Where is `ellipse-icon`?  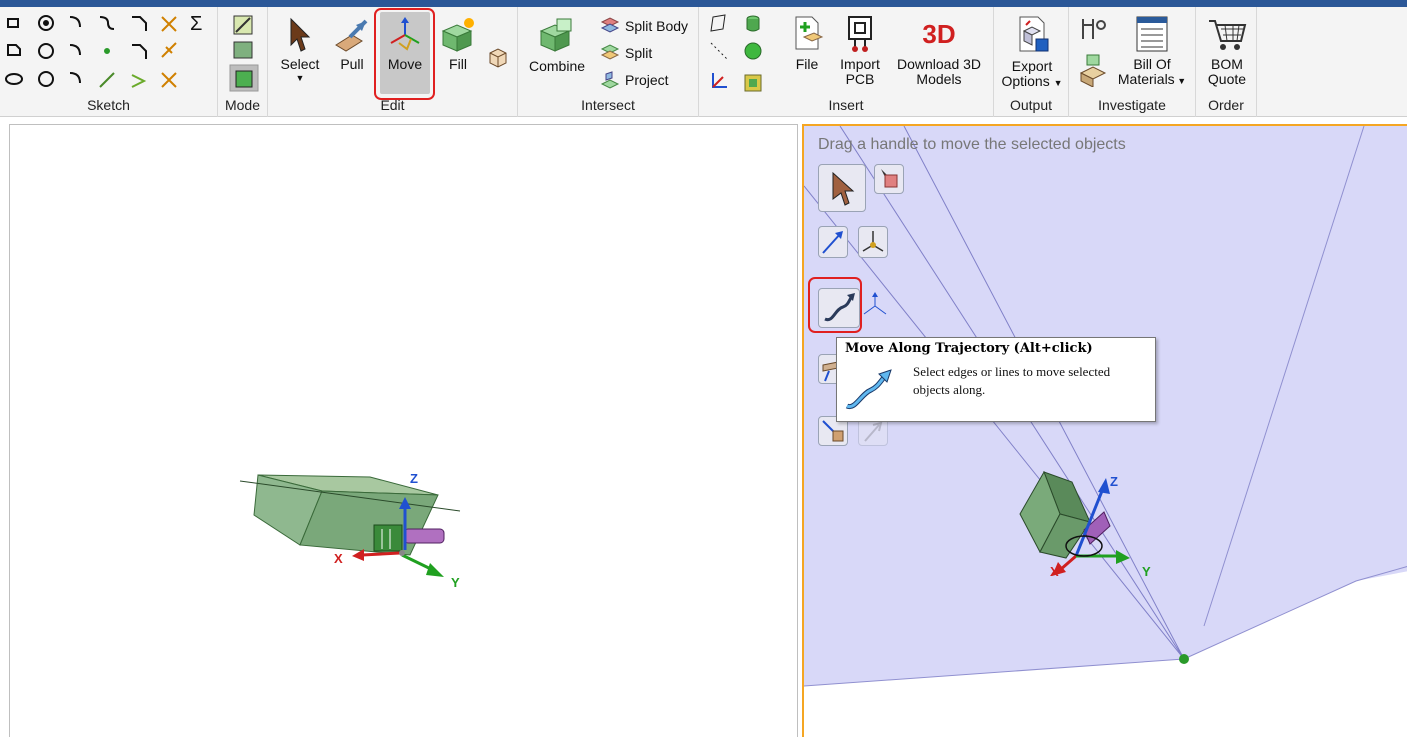 ellipse-icon is located at coordinates (46, 51).